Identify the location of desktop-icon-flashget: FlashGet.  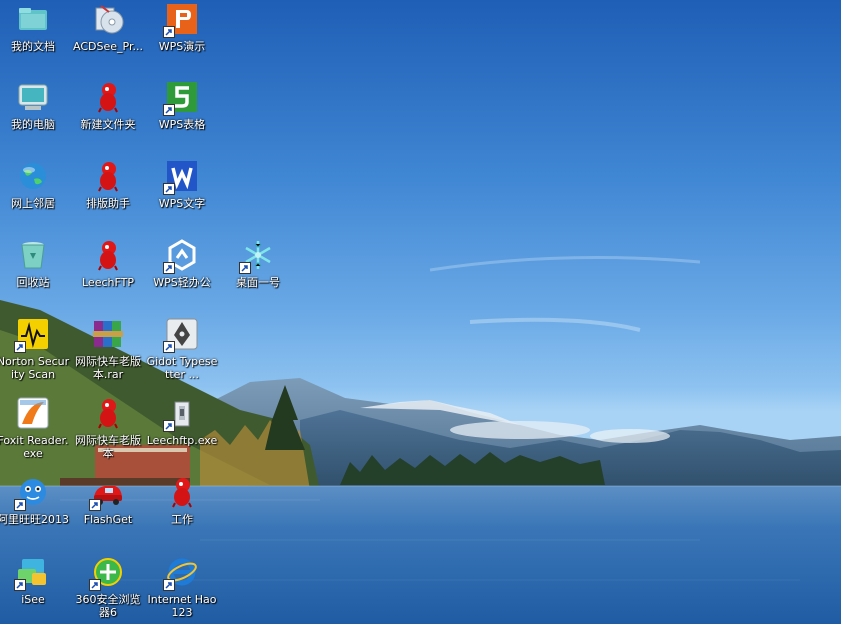
(108, 513).